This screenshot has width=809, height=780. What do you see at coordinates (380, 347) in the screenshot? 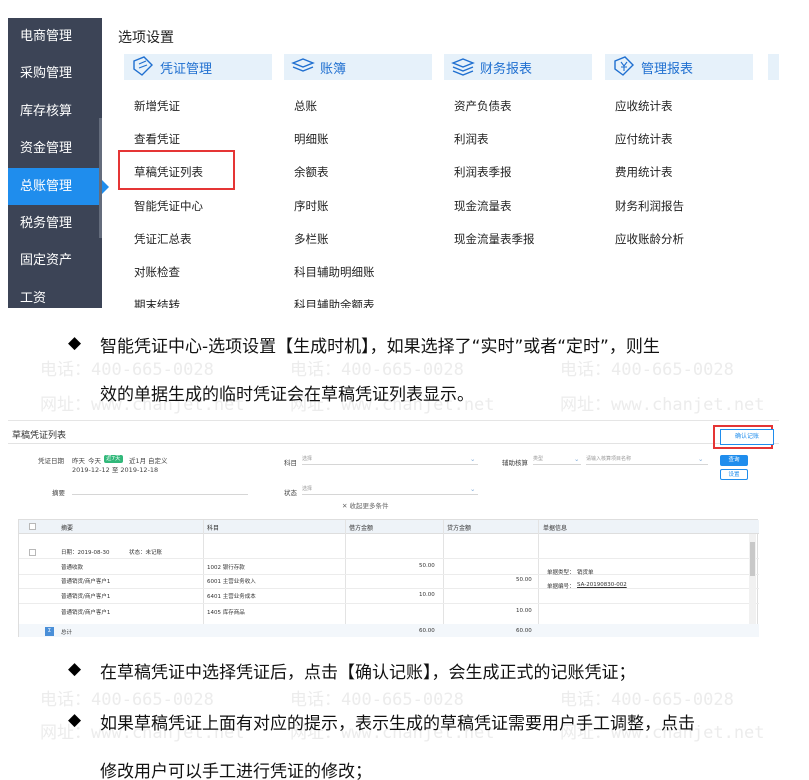
I see `paragraph-1-line-1: 智能凭证中心-选项设置【生成时机】，如果选择了“实时”或者“定时”，则生` at bounding box center [380, 347].